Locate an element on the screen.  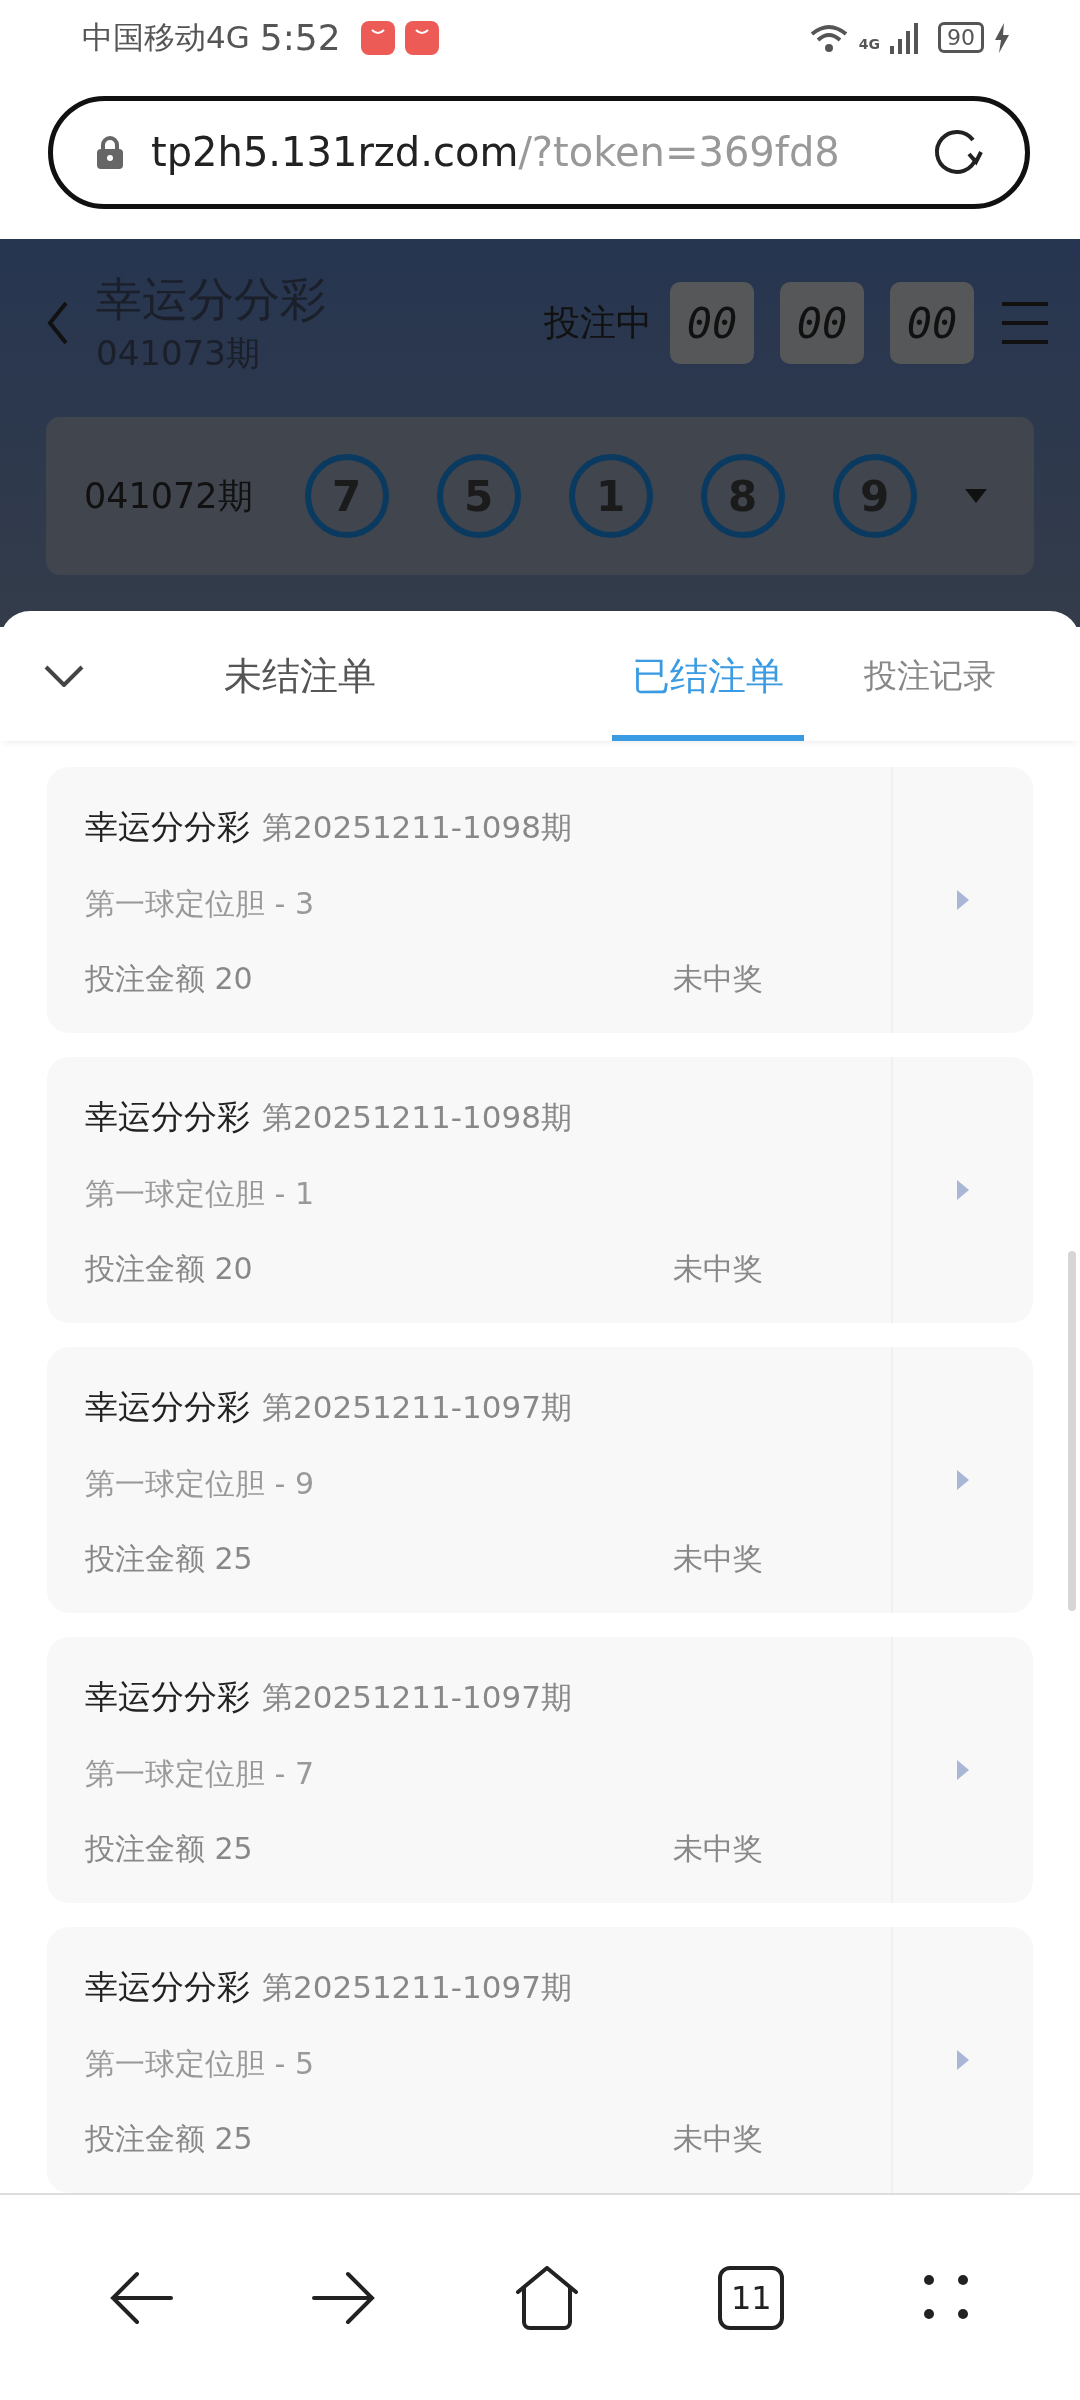
home-icon is located at coordinates (546, 2297).